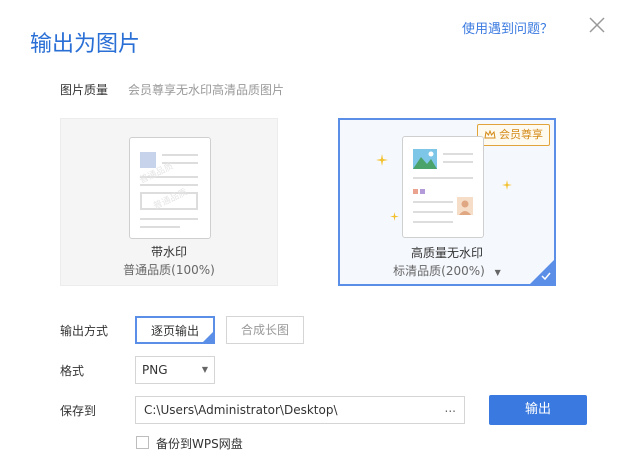 The image size is (620, 460). I want to click on option-title: 高质量无水印, so click(446, 253).